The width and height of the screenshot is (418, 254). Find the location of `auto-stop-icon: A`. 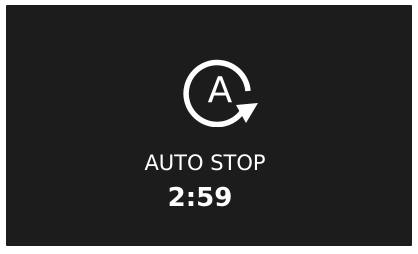

auto-stop-icon: A is located at coordinates (220, 93).